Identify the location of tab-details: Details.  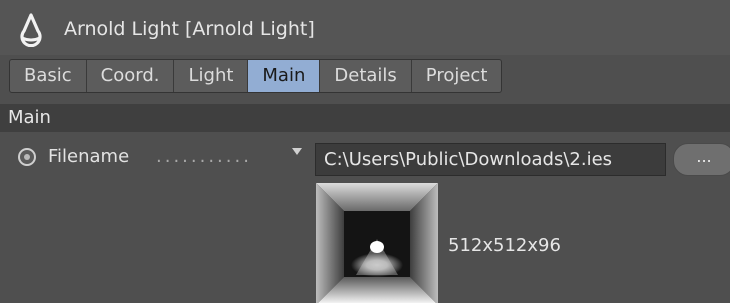
(366, 76).